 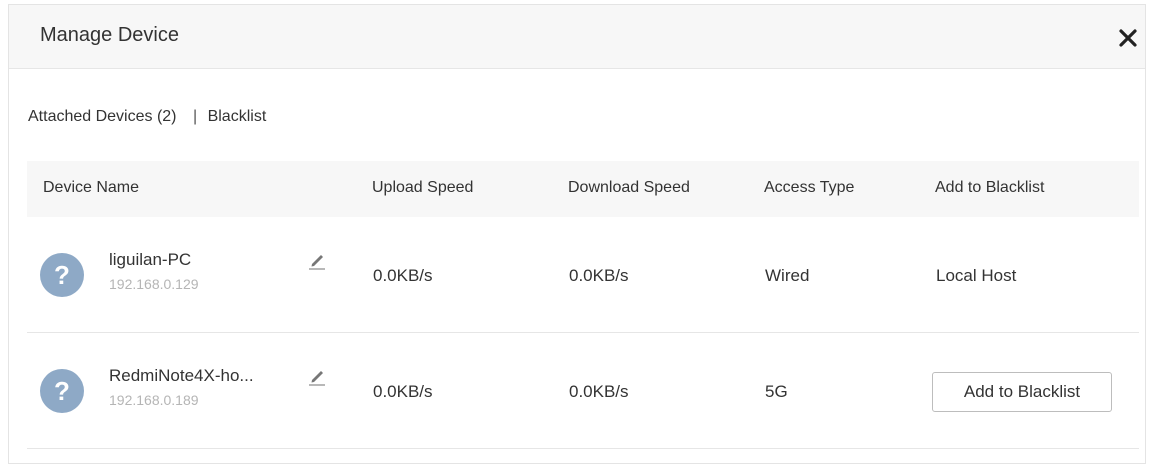 What do you see at coordinates (1022, 392) in the screenshot?
I see `add-to-blacklist-button: Add to Blacklist` at bounding box center [1022, 392].